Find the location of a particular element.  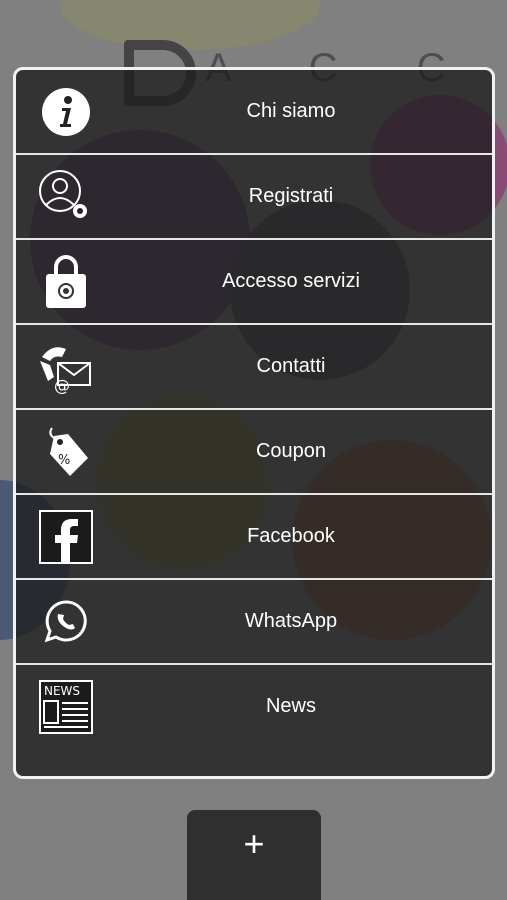

menu-item-chi-siamo: Chi siamo is located at coordinates (254, 112).